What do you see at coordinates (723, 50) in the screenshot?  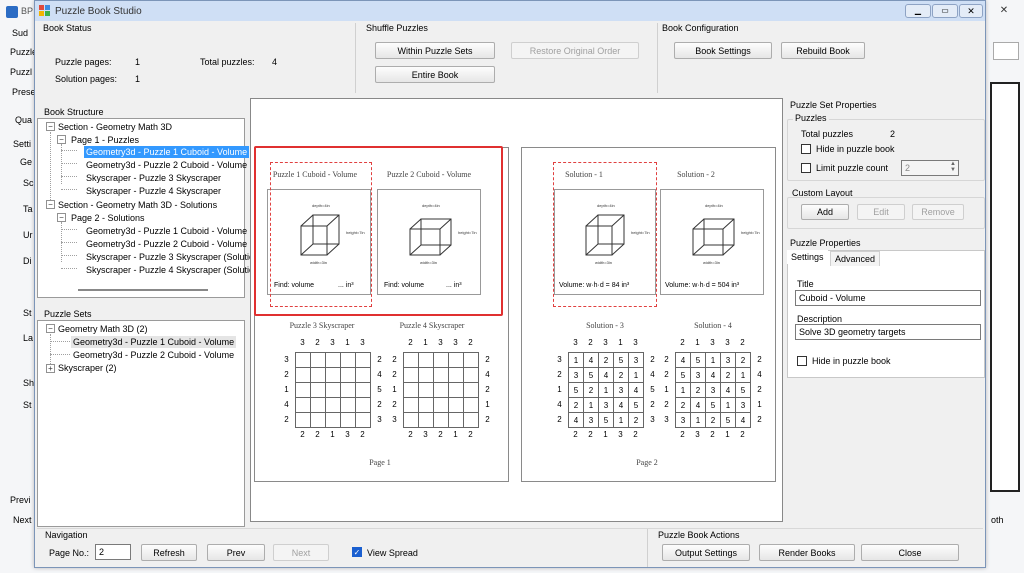 I see `book-settings-button: Book Settings` at bounding box center [723, 50].